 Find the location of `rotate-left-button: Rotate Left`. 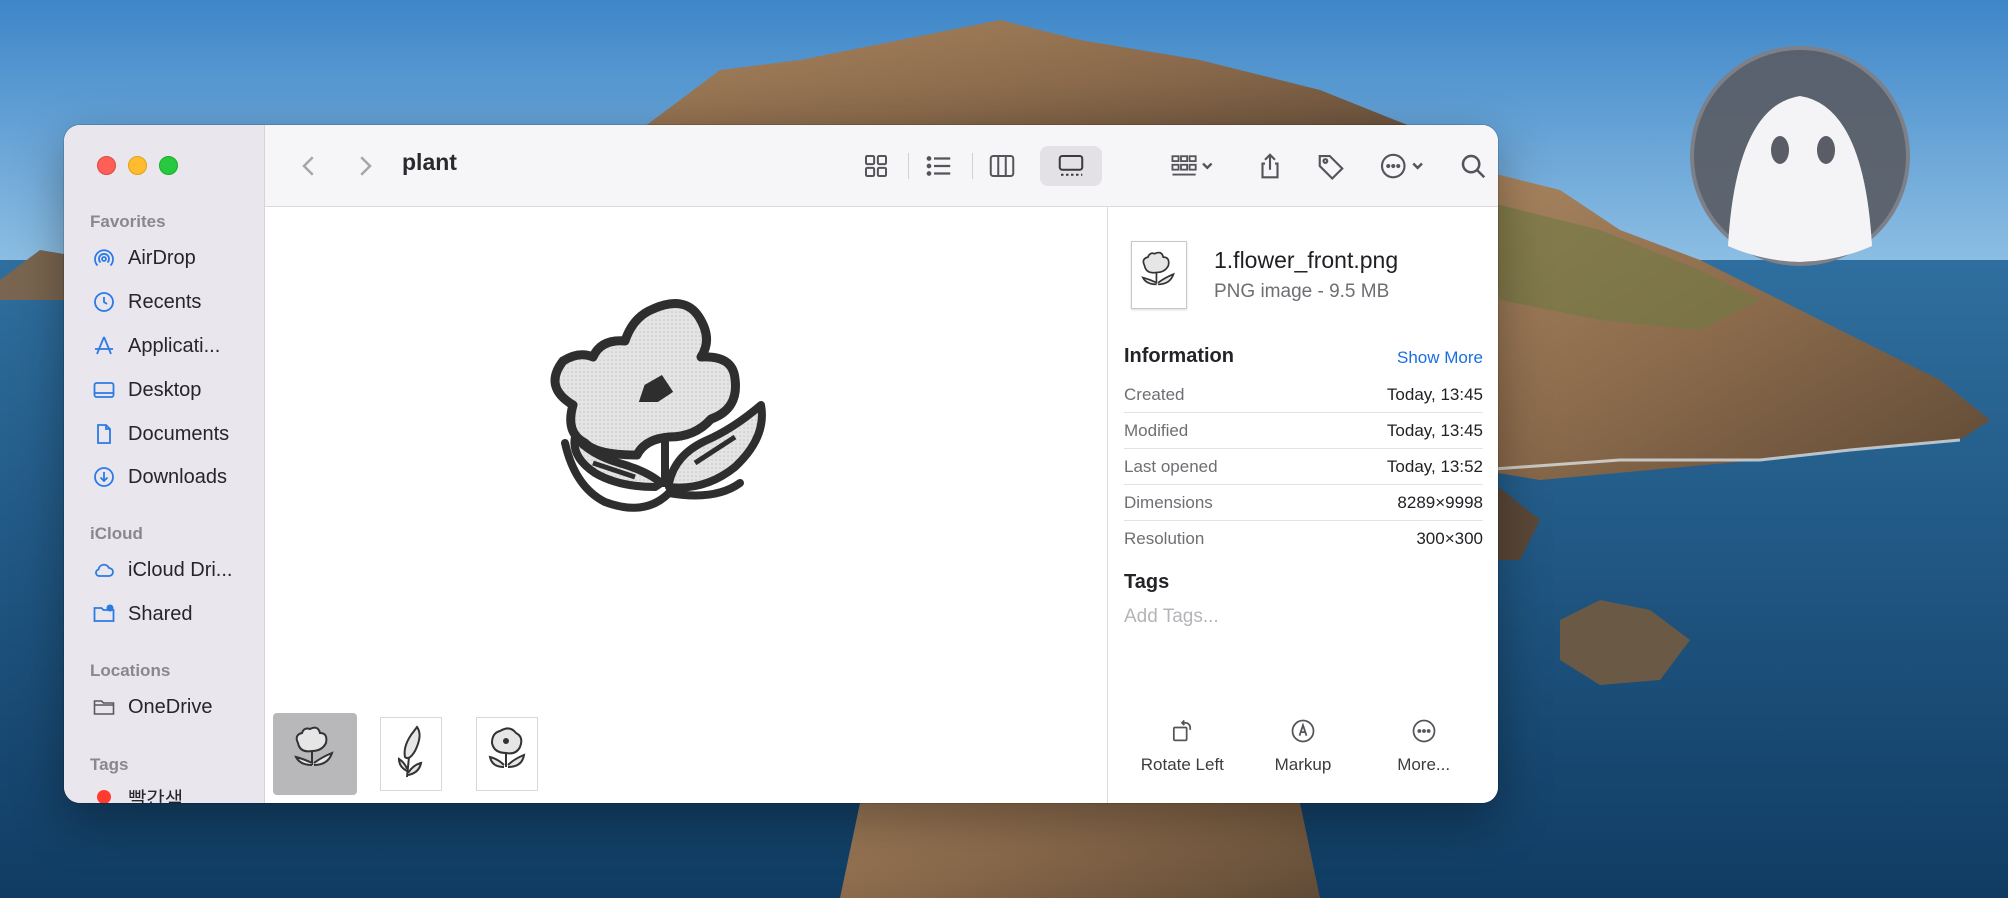

rotate-left-button: Rotate Left is located at coordinates (1182, 746).